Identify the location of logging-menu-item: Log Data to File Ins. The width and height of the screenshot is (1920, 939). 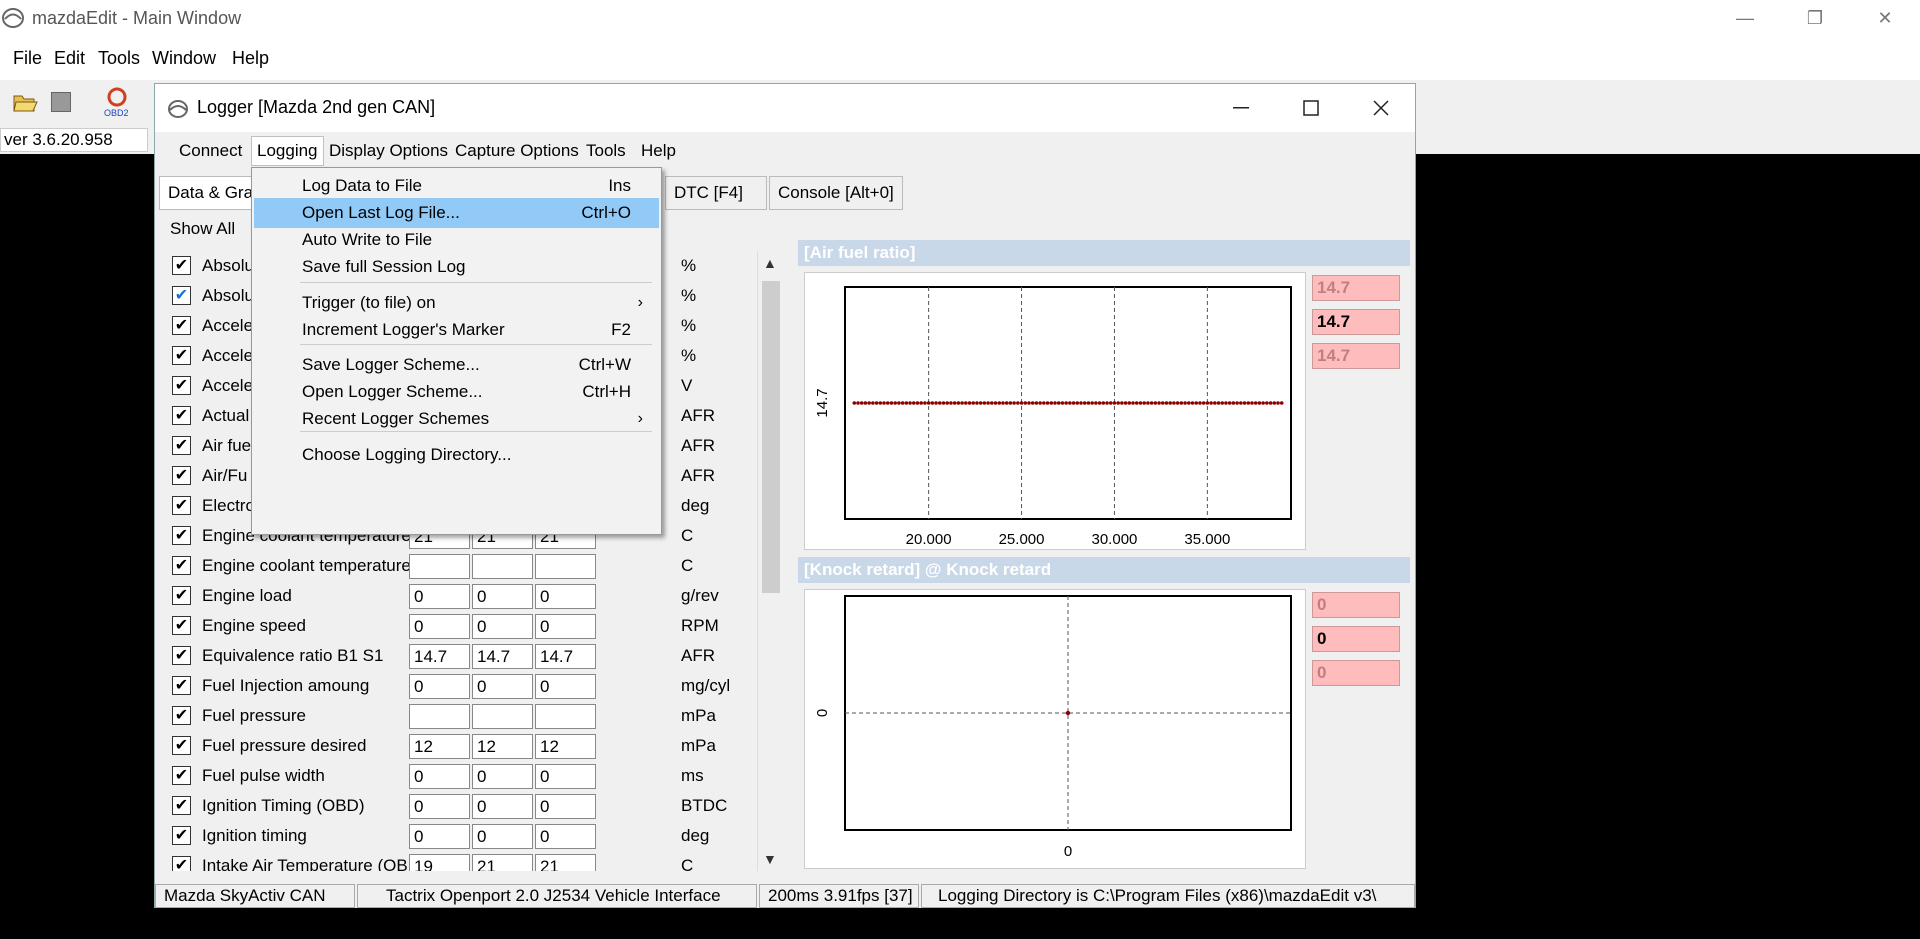
(456, 186).